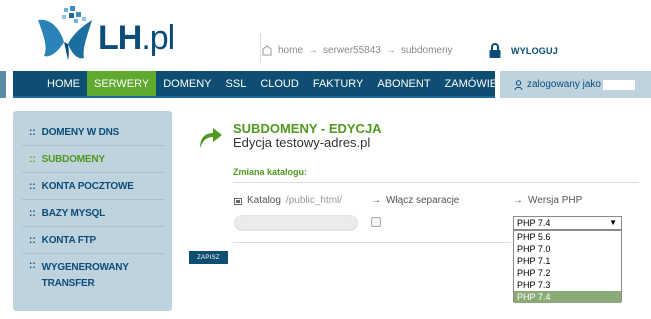  Describe the element at coordinates (158, 38) in the screenshot. I see `brand-name-domain: .pl` at that location.